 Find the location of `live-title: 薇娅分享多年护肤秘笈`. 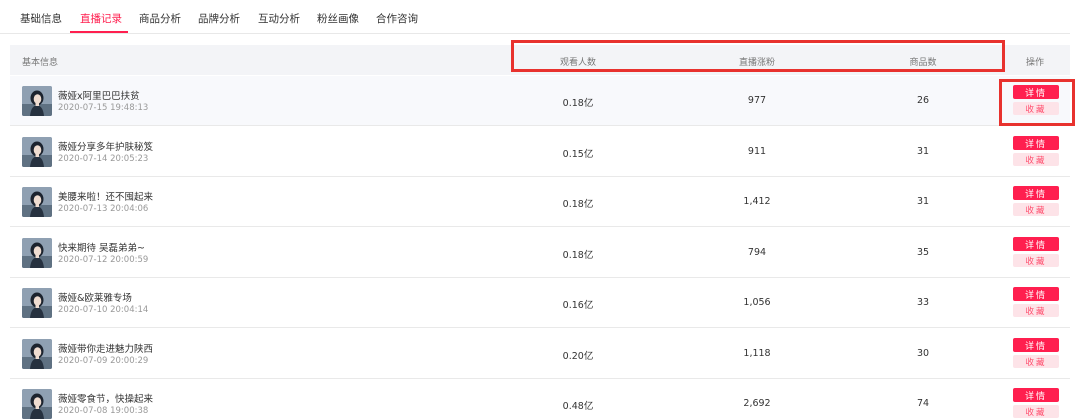

live-title: 薇娅分享多年护肤秘笈 is located at coordinates (105, 146).